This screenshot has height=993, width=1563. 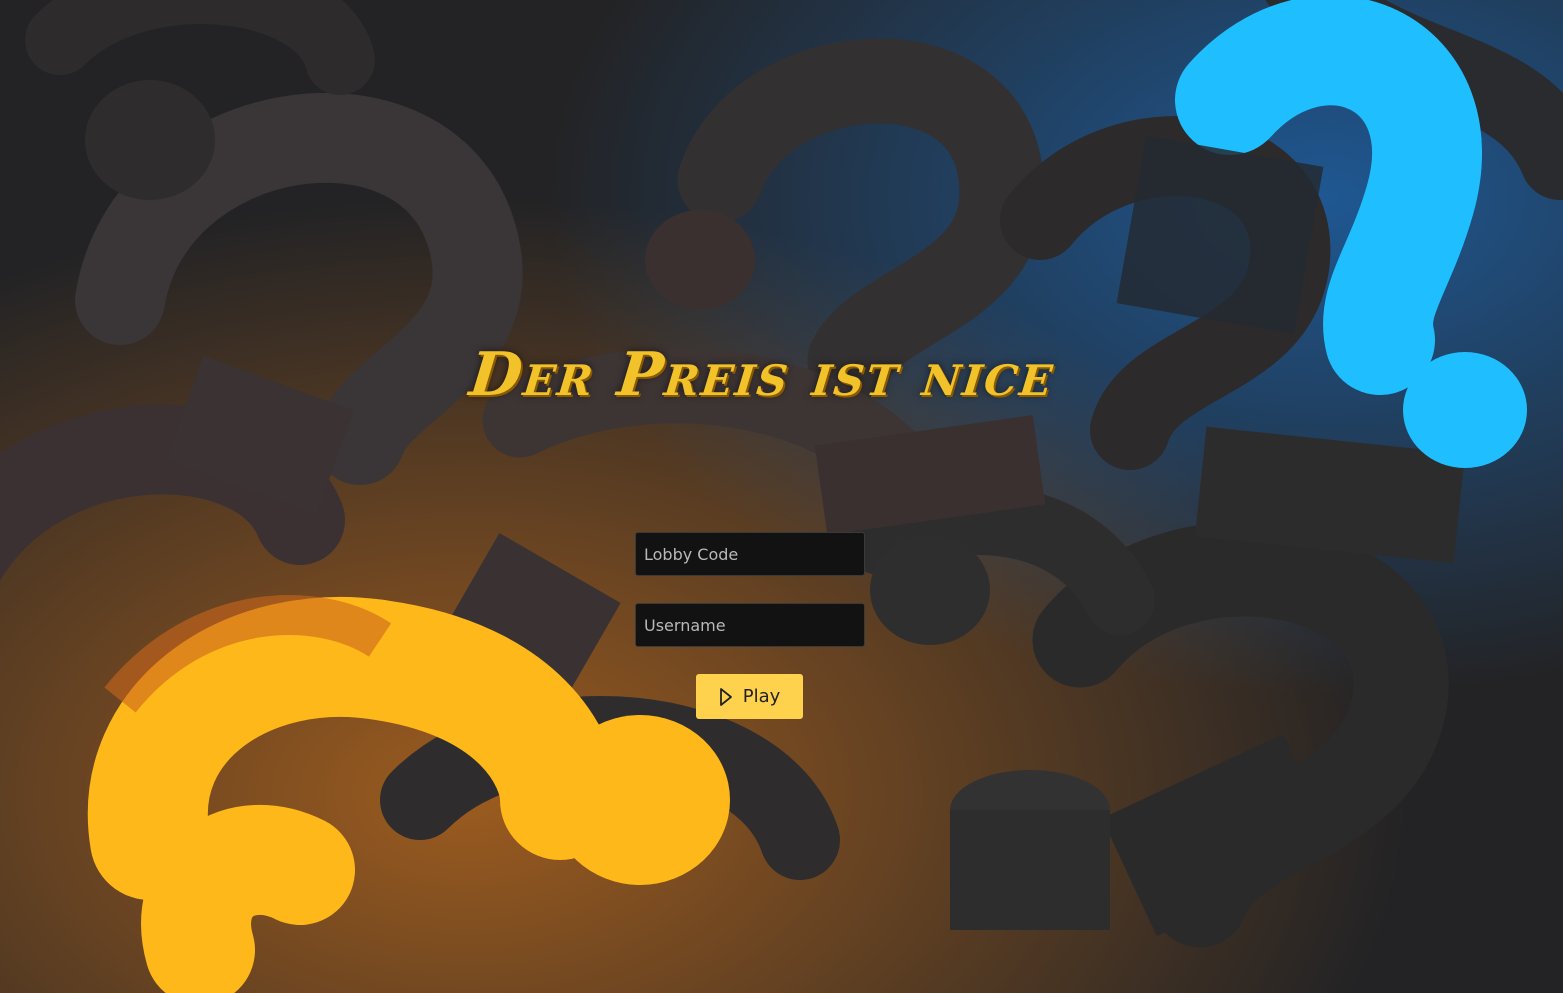 I want to click on play-button: Play, so click(x=749, y=696).